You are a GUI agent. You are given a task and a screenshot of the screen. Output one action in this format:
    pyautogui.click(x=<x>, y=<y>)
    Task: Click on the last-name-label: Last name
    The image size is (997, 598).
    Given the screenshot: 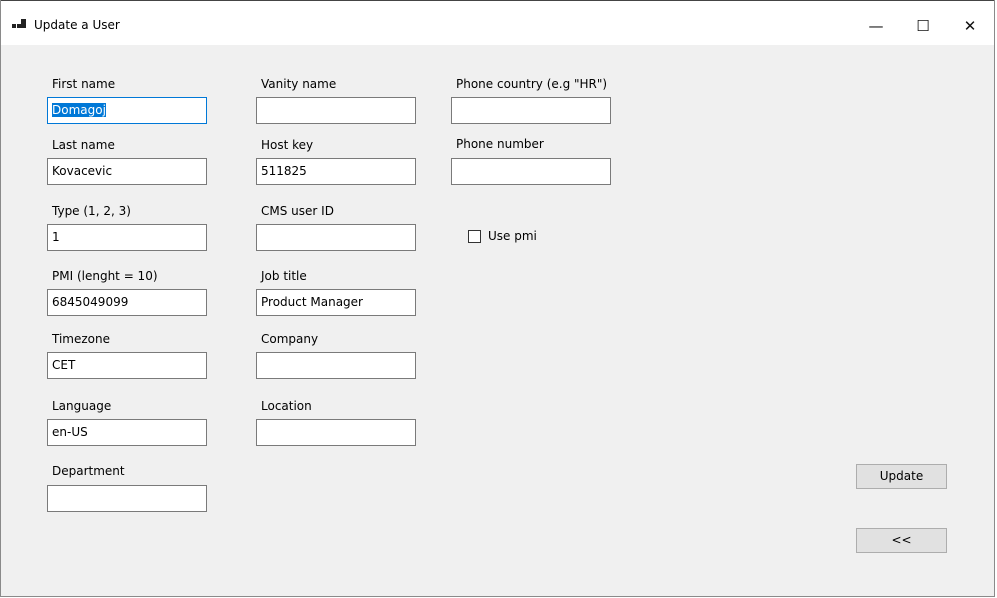 What is the action you would take?
    pyautogui.click(x=83, y=145)
    